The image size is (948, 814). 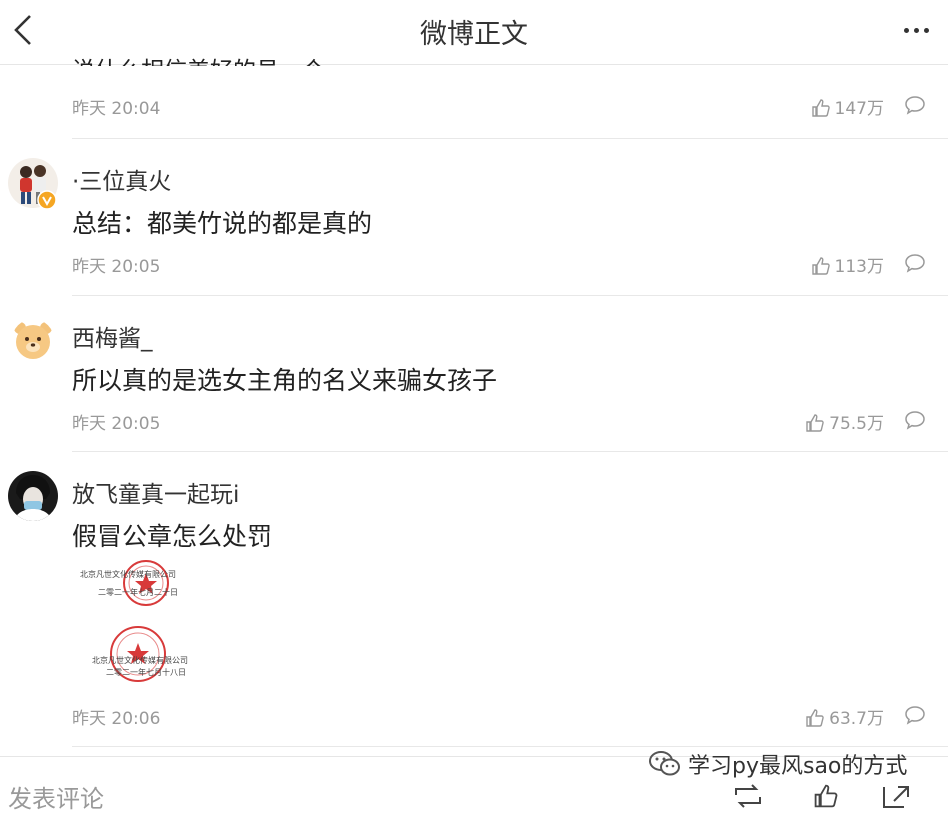 I want to click on partial-comment-text: 说什么相信美好的员一个, so click(x=198, y=55).